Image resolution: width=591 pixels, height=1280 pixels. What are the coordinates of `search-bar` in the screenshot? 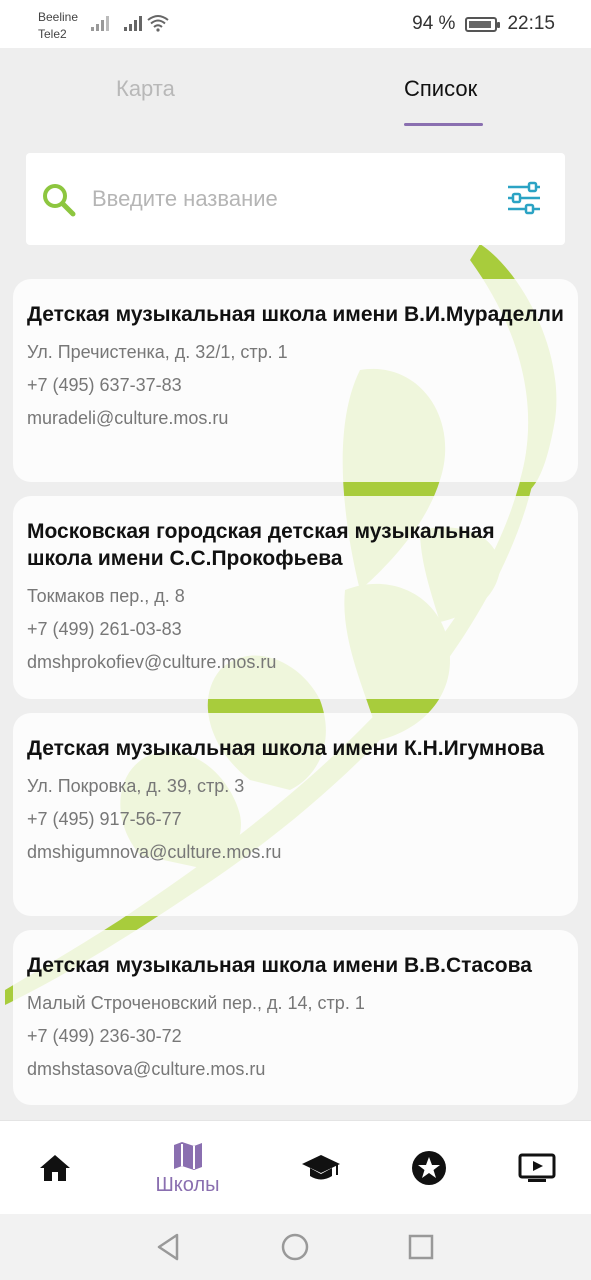 It's located at (295, 199).